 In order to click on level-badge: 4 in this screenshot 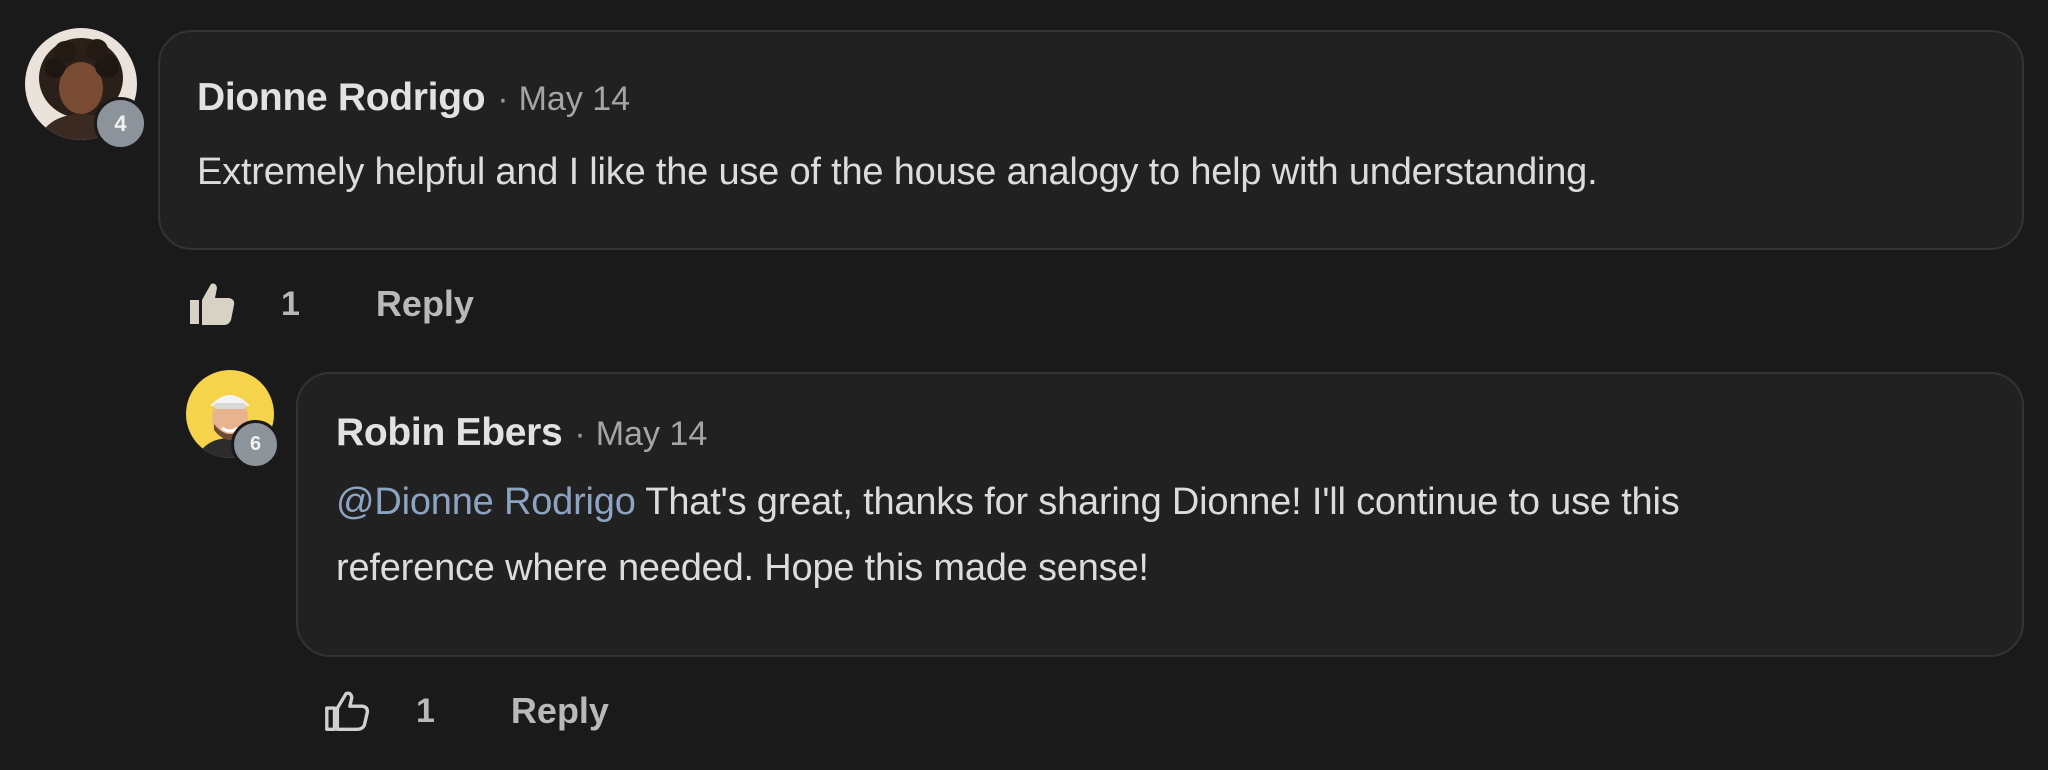, I will do `click(120, 123)`.